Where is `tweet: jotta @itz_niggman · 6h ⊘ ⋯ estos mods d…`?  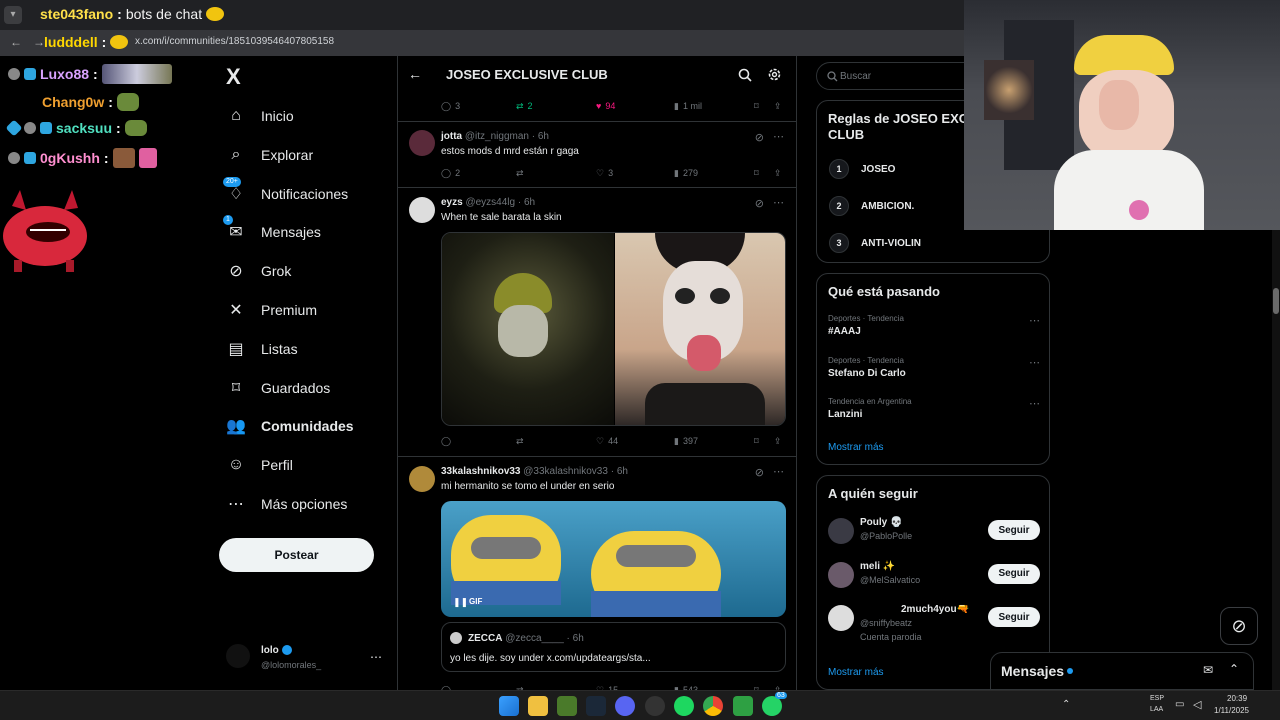 tweet: jotta @itz_niggman · 6h ⊘ ⋯ estos mods d… is located at coordinates (597, 155).